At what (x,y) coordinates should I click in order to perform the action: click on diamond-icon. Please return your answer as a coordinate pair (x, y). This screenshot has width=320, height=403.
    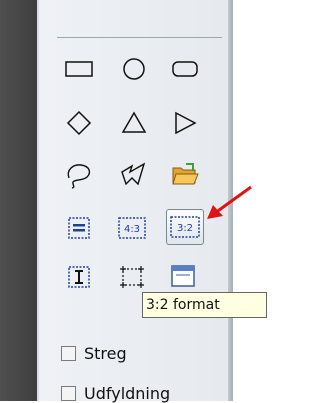
    Looking at the image, I should click on (79, 123).